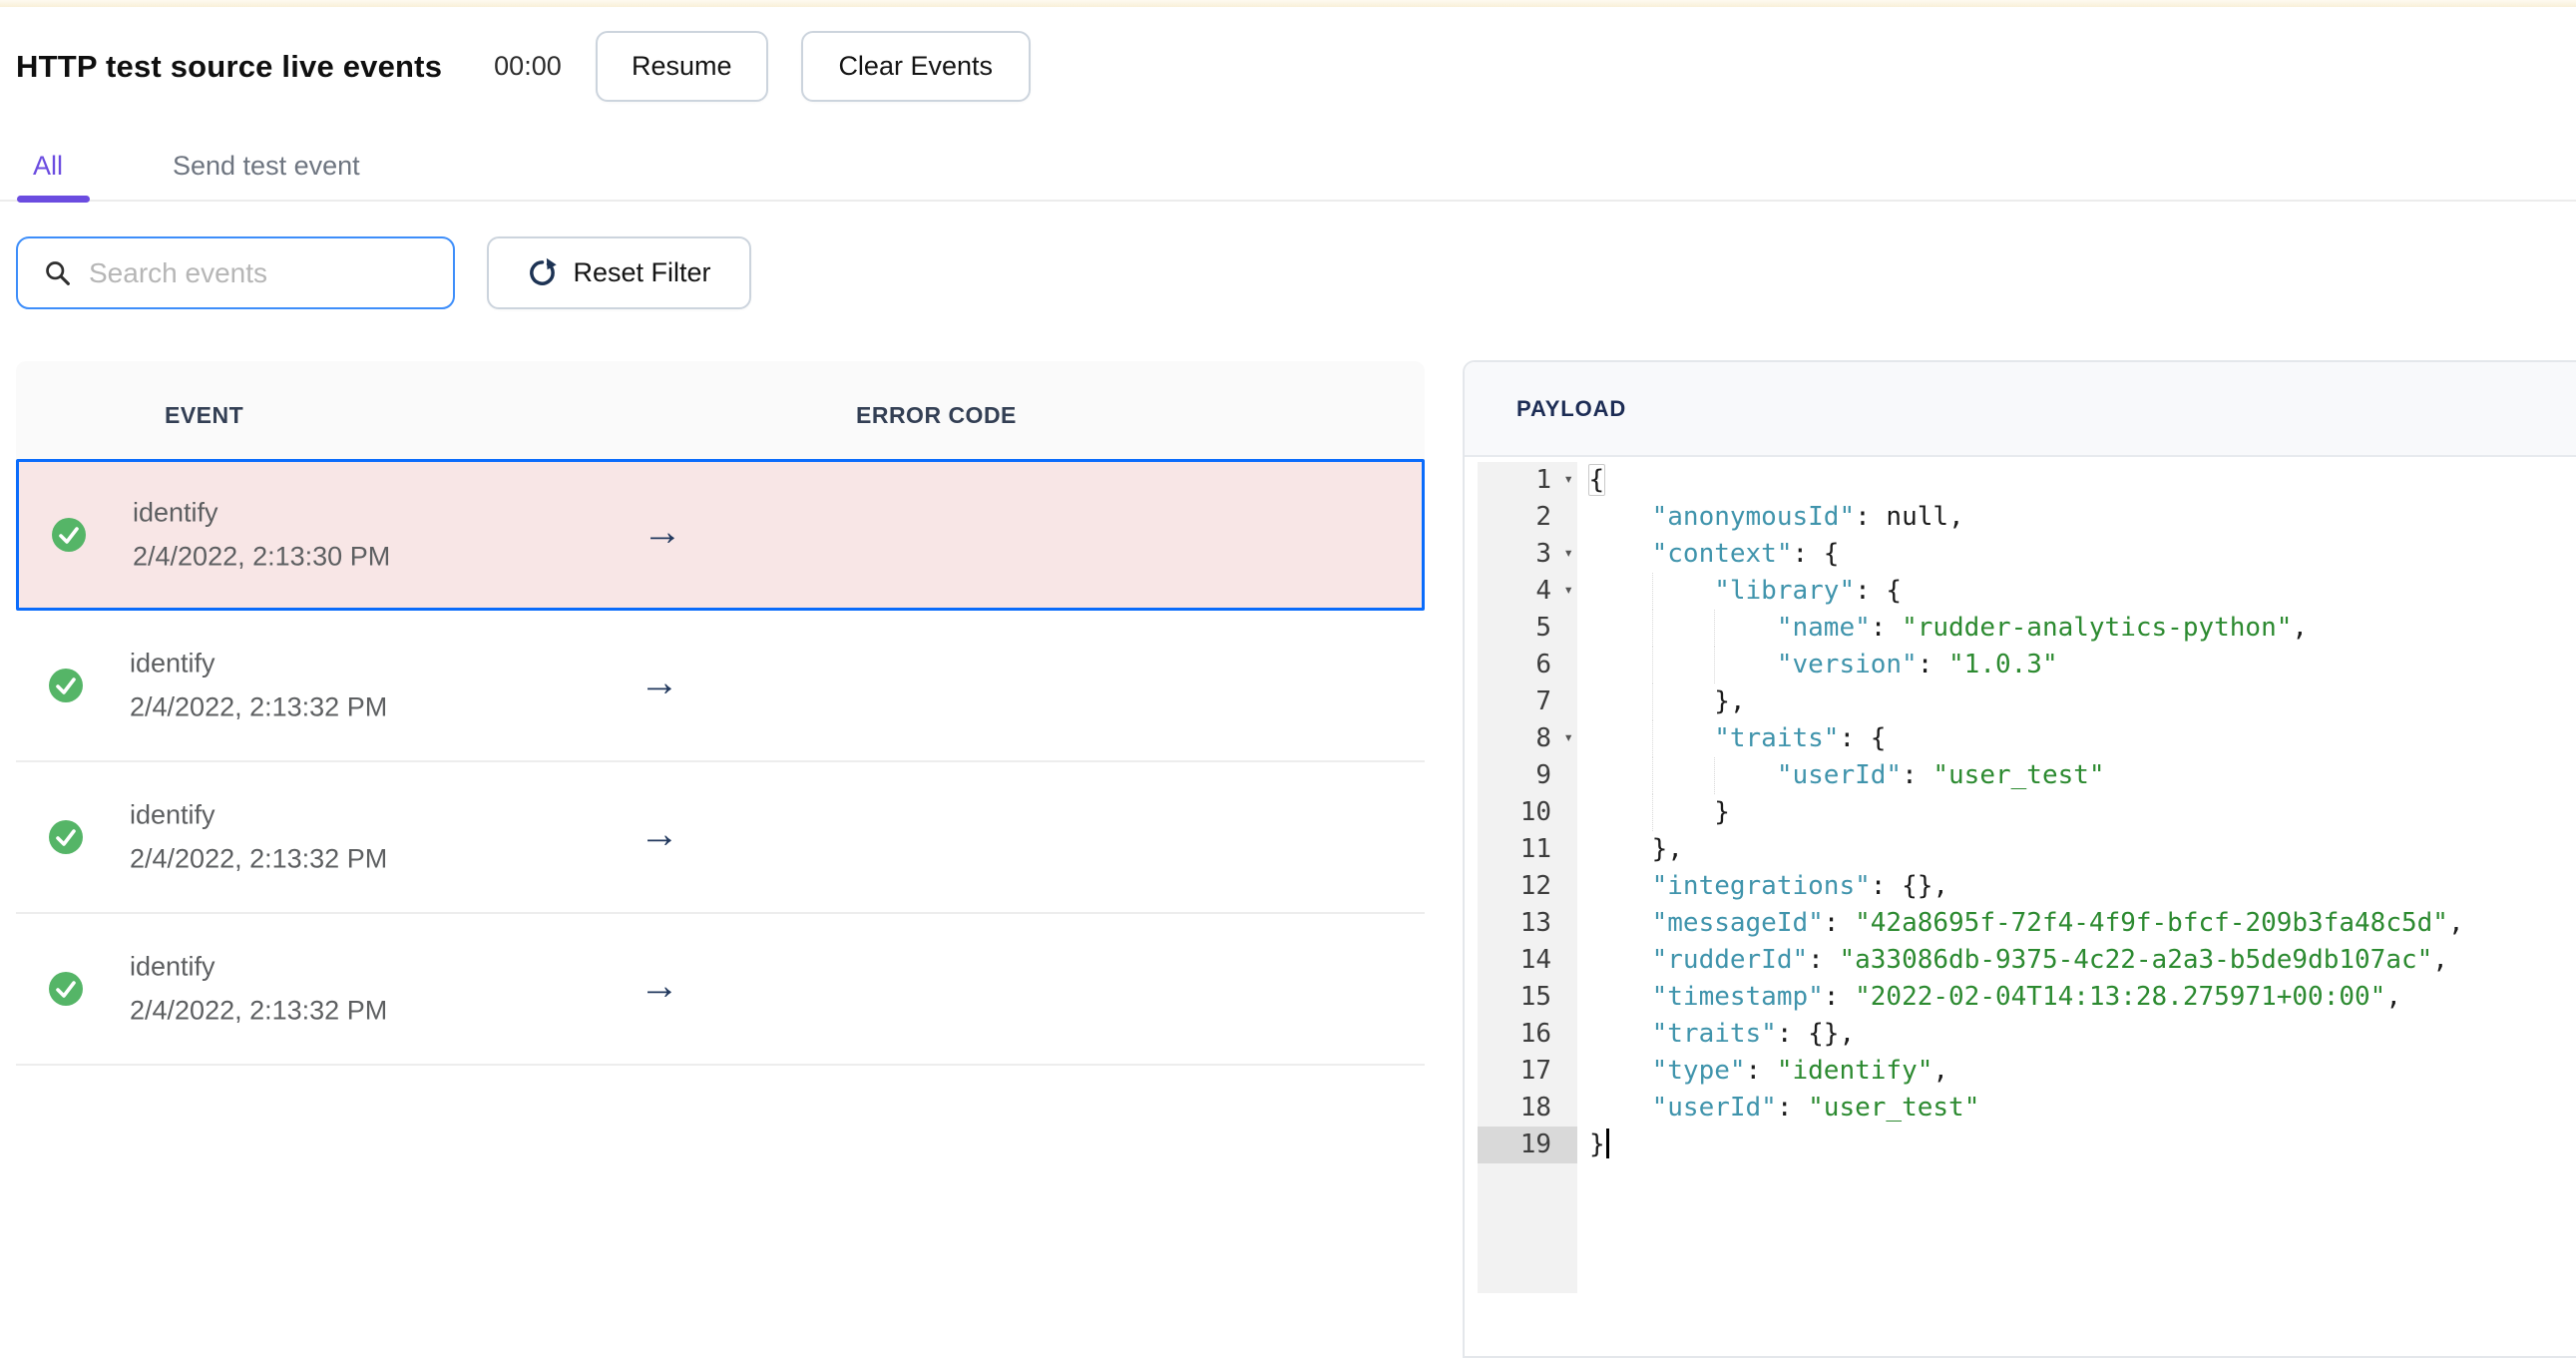 The image size is (2576, 1358). I want to click on event-row: identify 2/4/2022, 2:13:30 PM →, so click(720, 535).